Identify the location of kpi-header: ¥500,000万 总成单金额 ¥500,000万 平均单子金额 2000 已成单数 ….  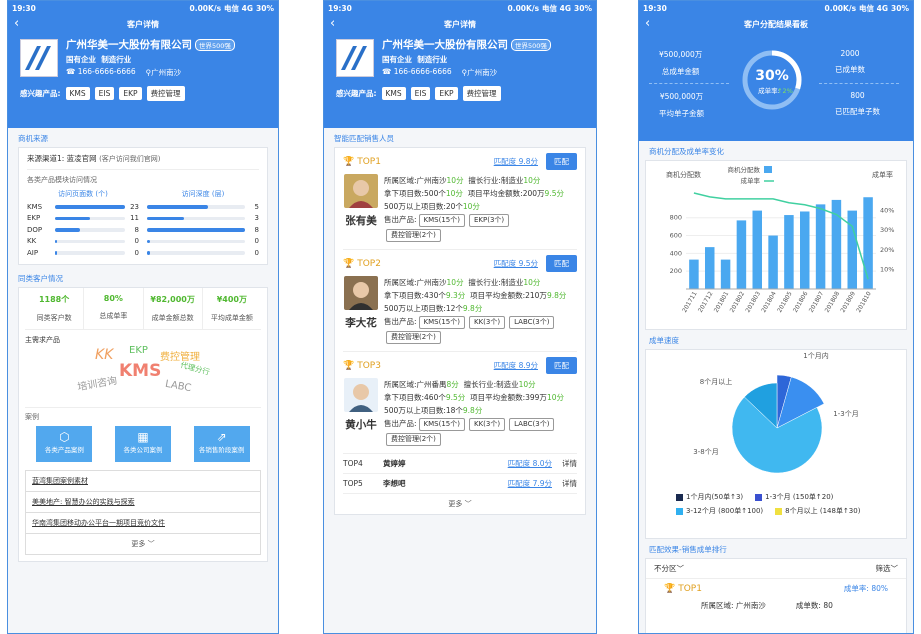
(776, 87).